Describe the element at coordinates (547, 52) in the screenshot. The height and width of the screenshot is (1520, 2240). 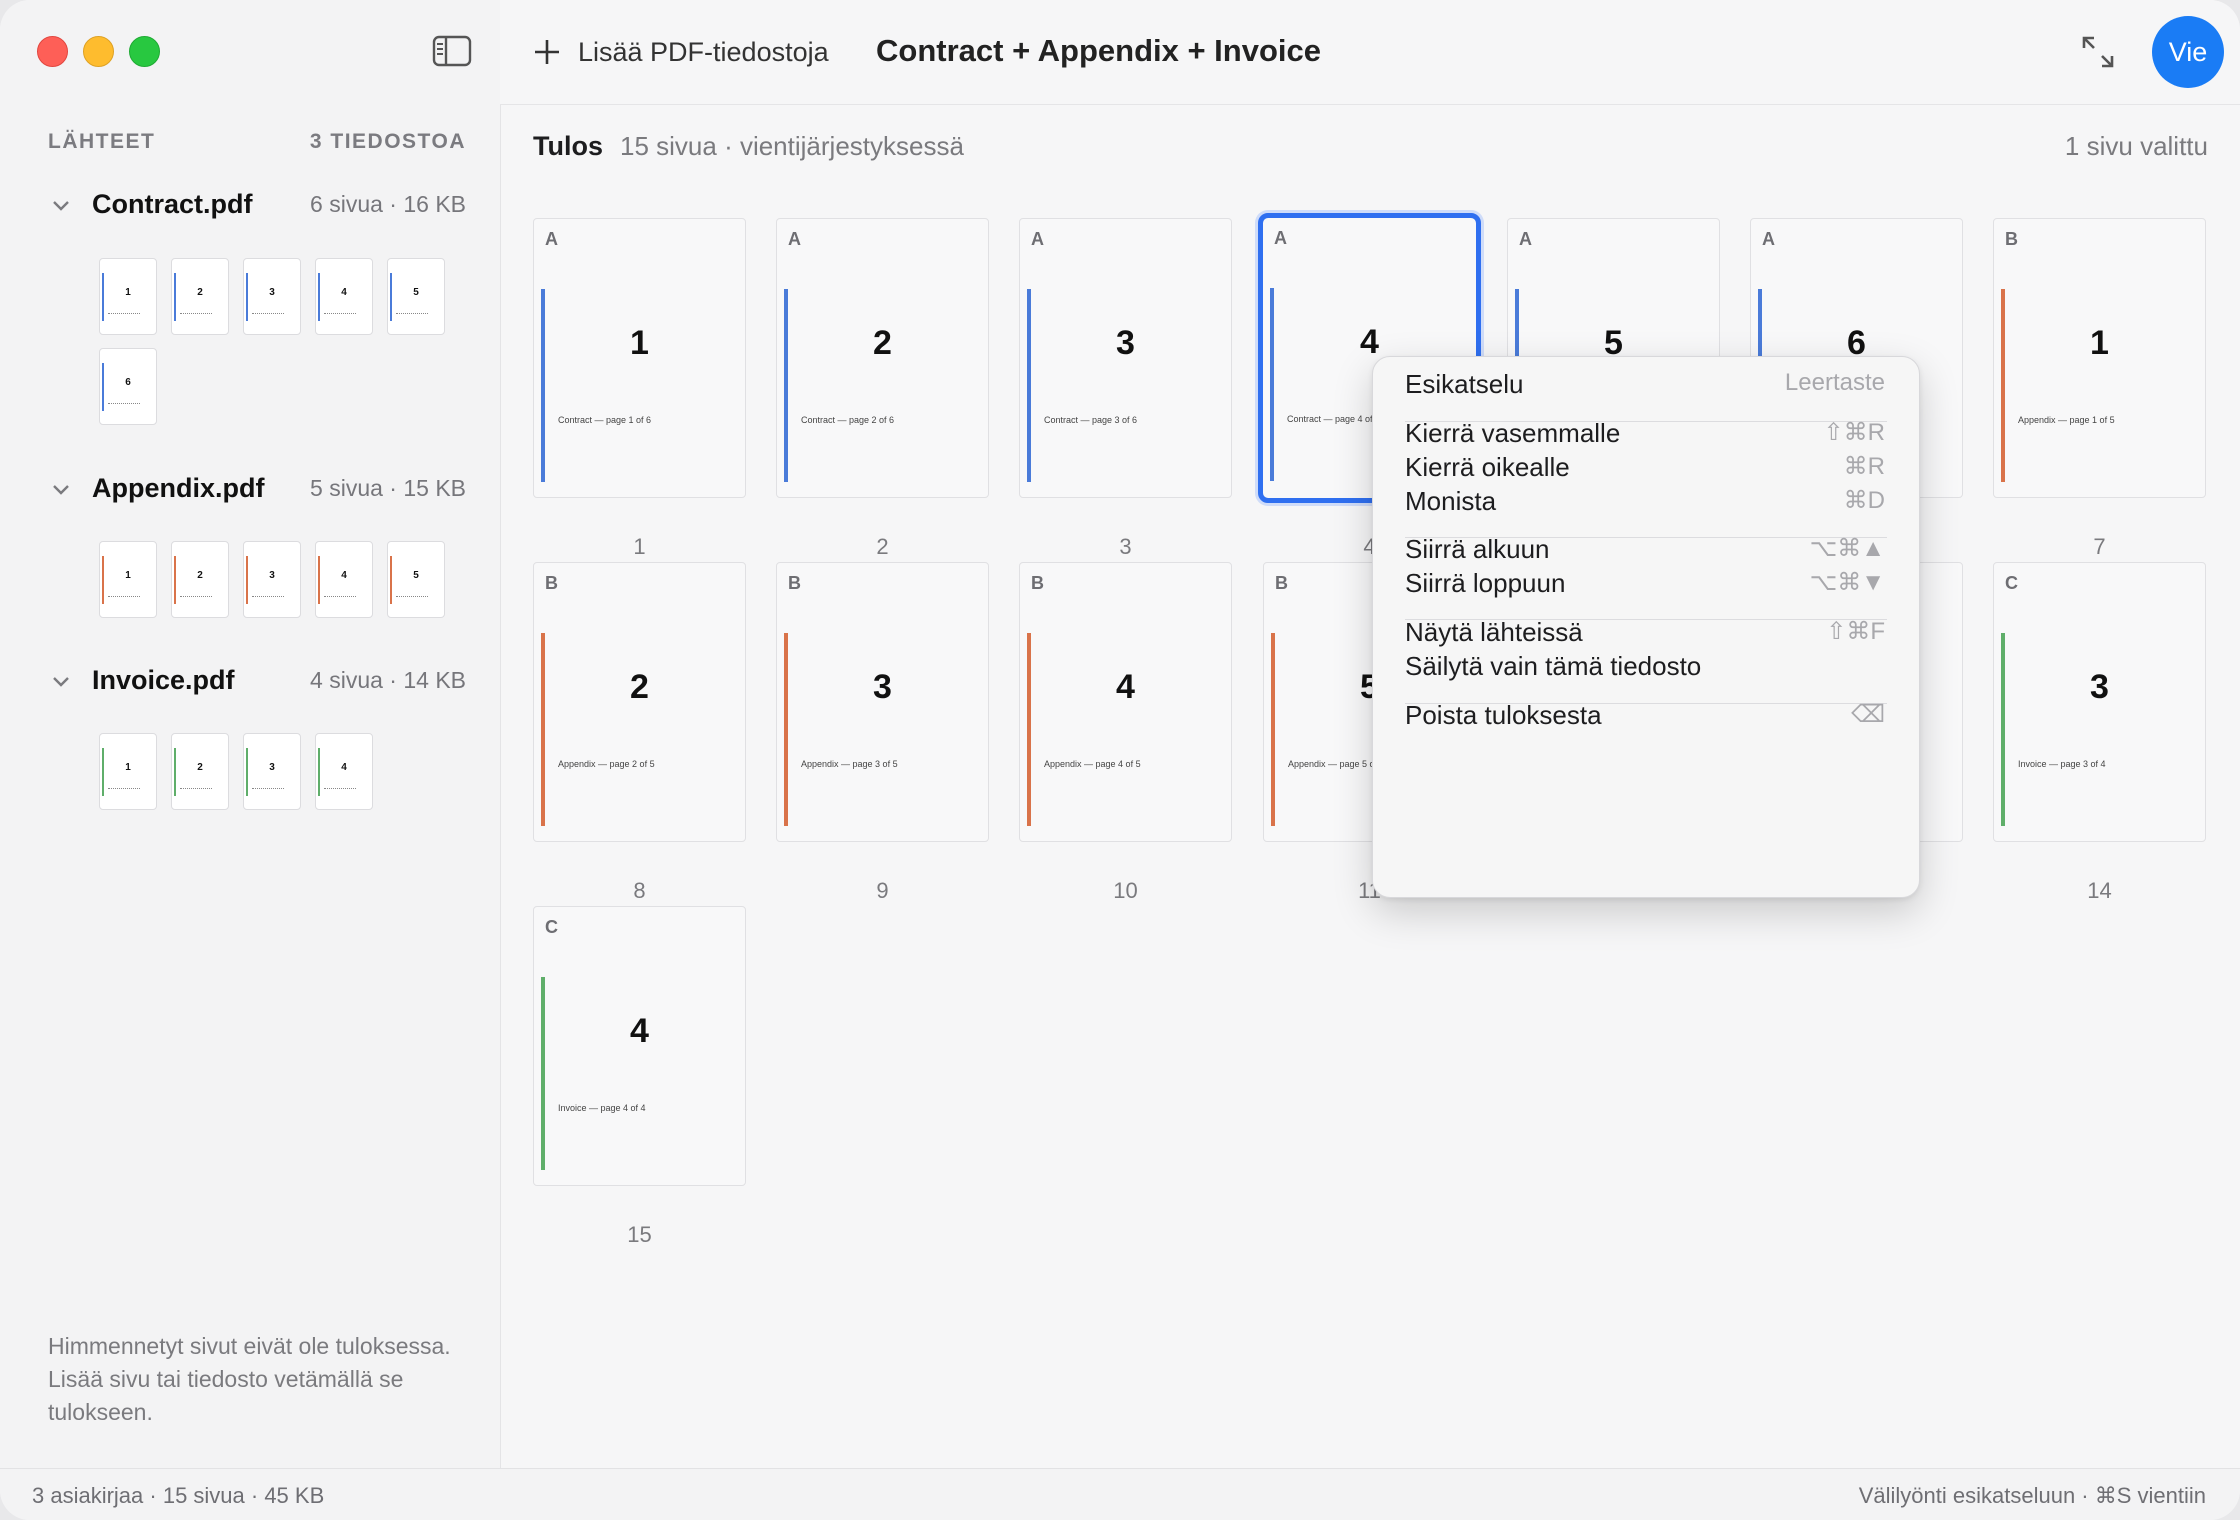
I see `plus-icon` at that location.